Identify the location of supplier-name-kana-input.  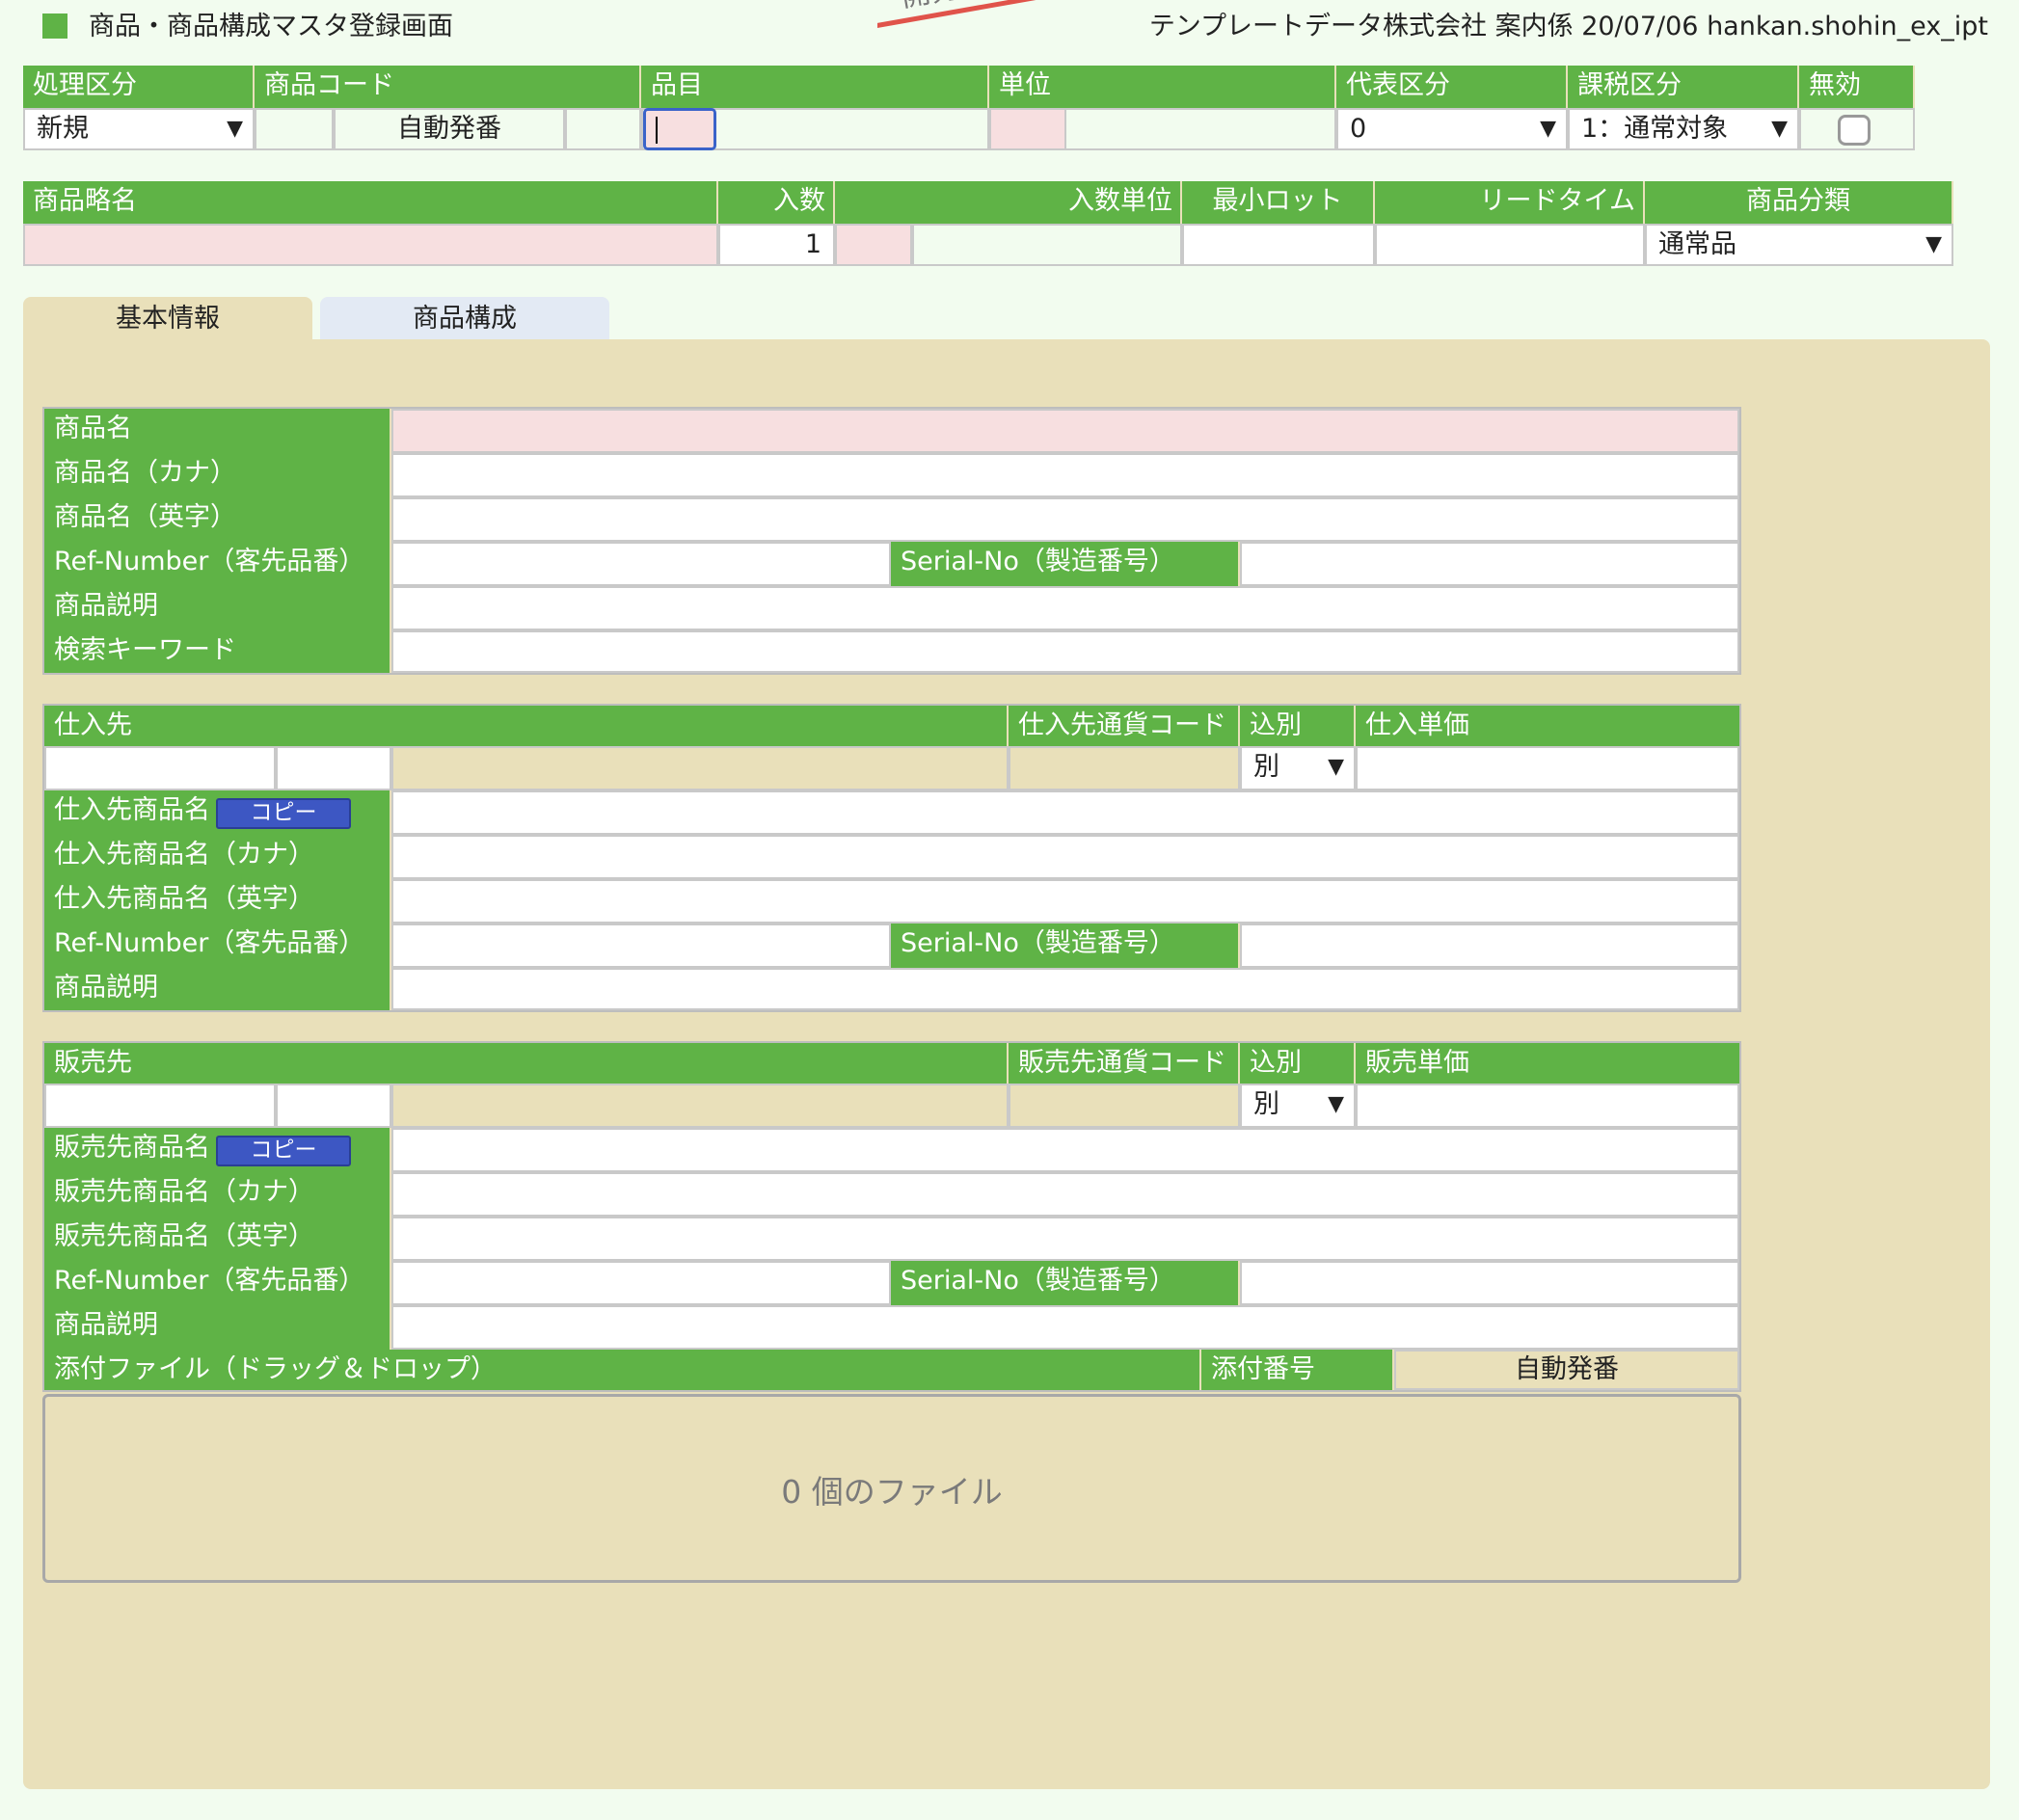
(1065, 857).